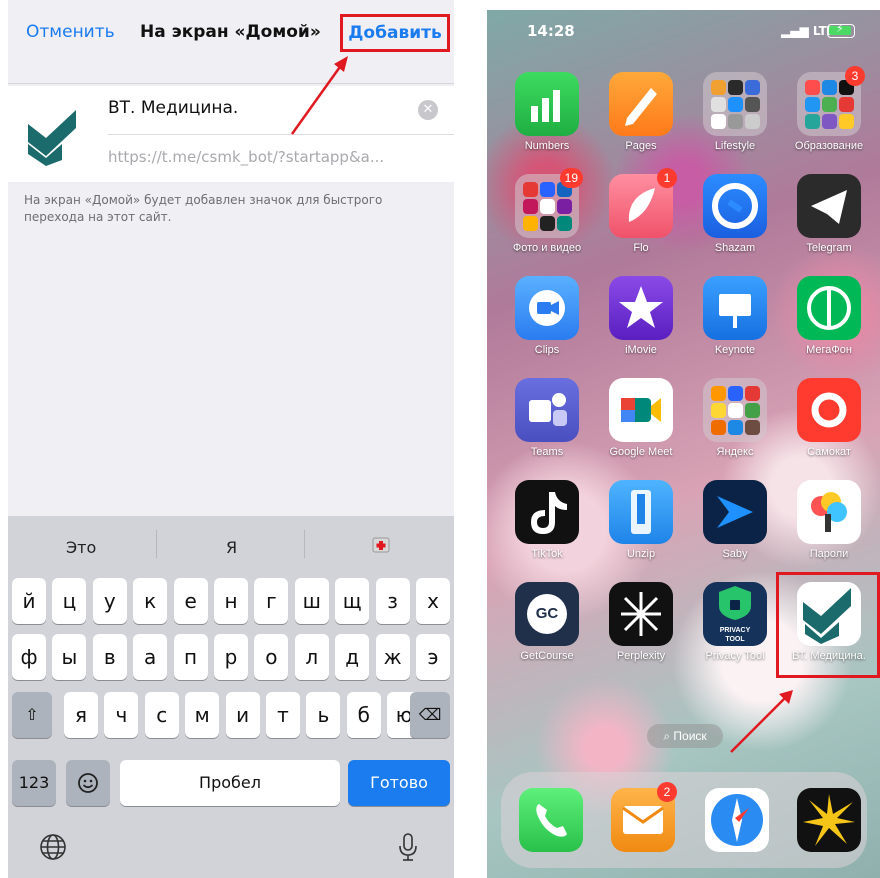 The image size is (880, 878). I want to click on phone-icon, so click(551, 820).